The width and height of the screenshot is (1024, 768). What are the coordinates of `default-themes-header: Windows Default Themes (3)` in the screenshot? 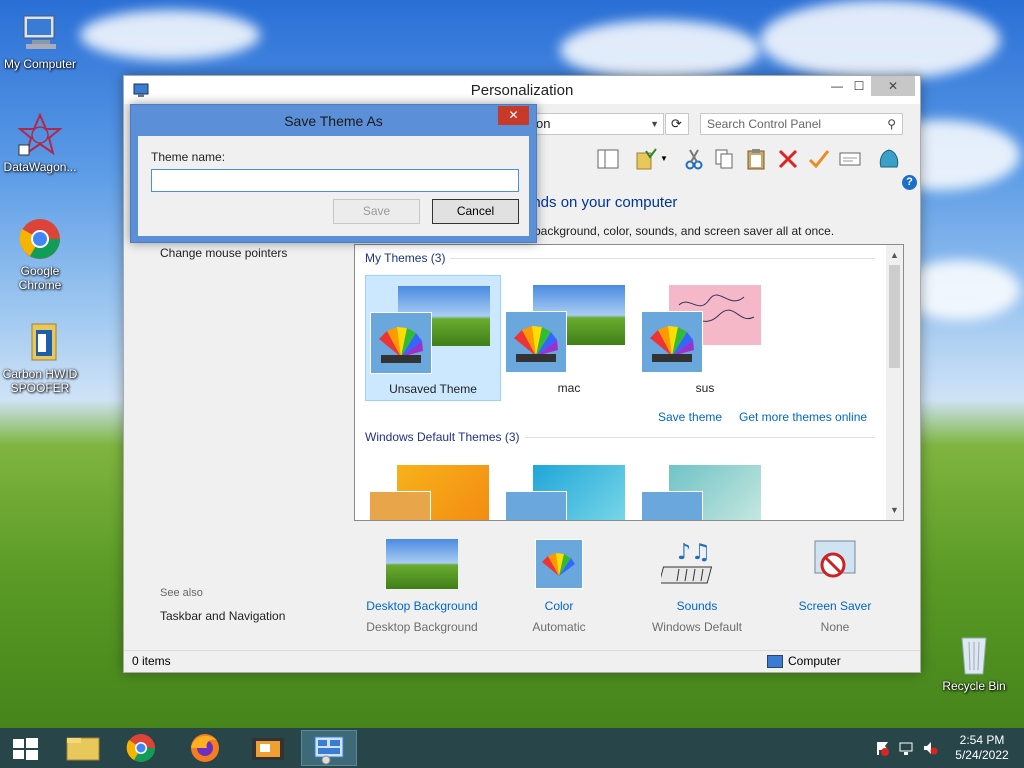 It's located at (442, 437).